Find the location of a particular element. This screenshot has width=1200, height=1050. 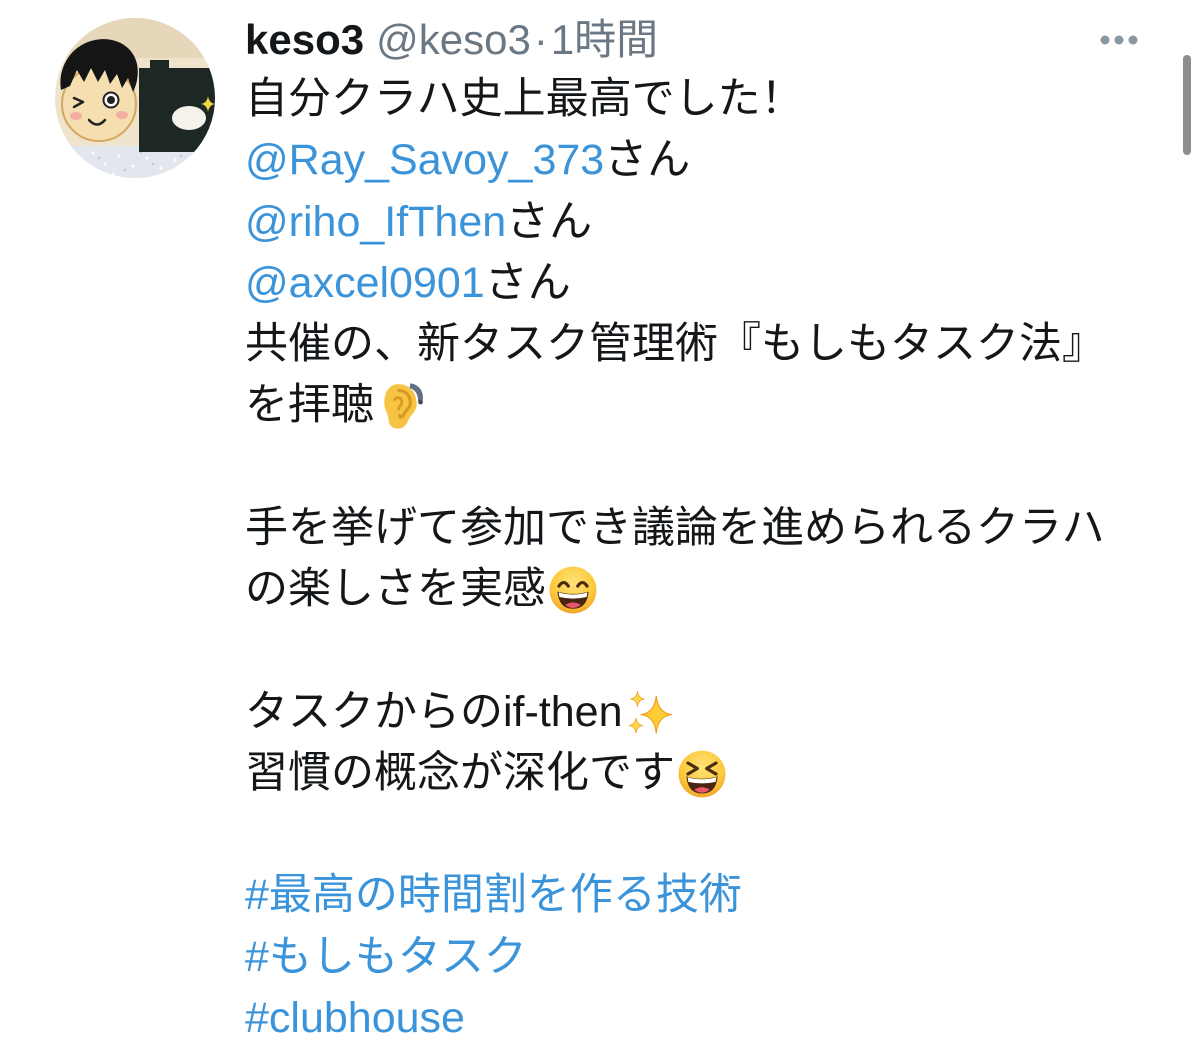

tweet-line: 自分クラハ史上最高でした！ is located at coordinates (705, 99).